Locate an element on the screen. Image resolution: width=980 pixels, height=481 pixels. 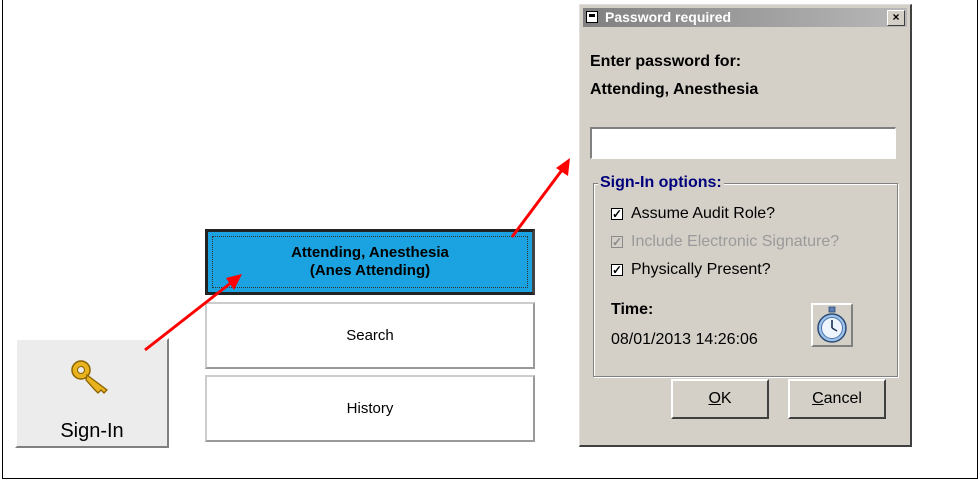
time-value: 08/01/2013 14:26:06 is located at coordinates (684, 339).